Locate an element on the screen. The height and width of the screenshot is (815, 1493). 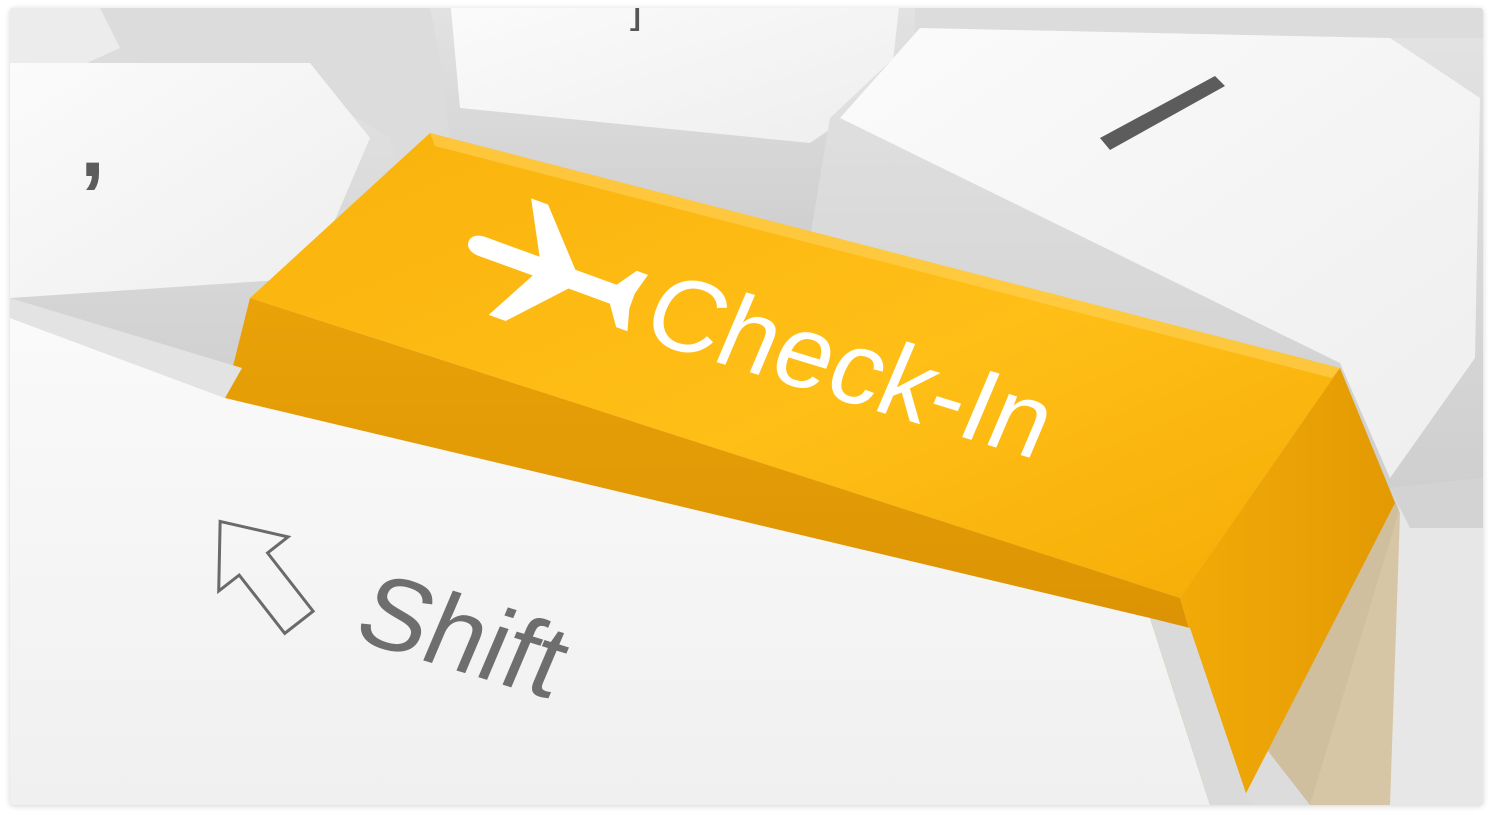
comma-legend: , is located at coordinates (92, 146).